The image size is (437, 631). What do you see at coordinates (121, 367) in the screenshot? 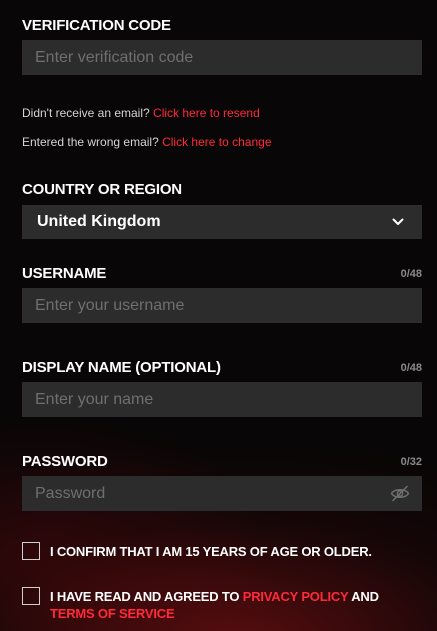
I see `display-name-label: DISPLAY NAME (OPTIONAL)` at bounding box center [121, 367].